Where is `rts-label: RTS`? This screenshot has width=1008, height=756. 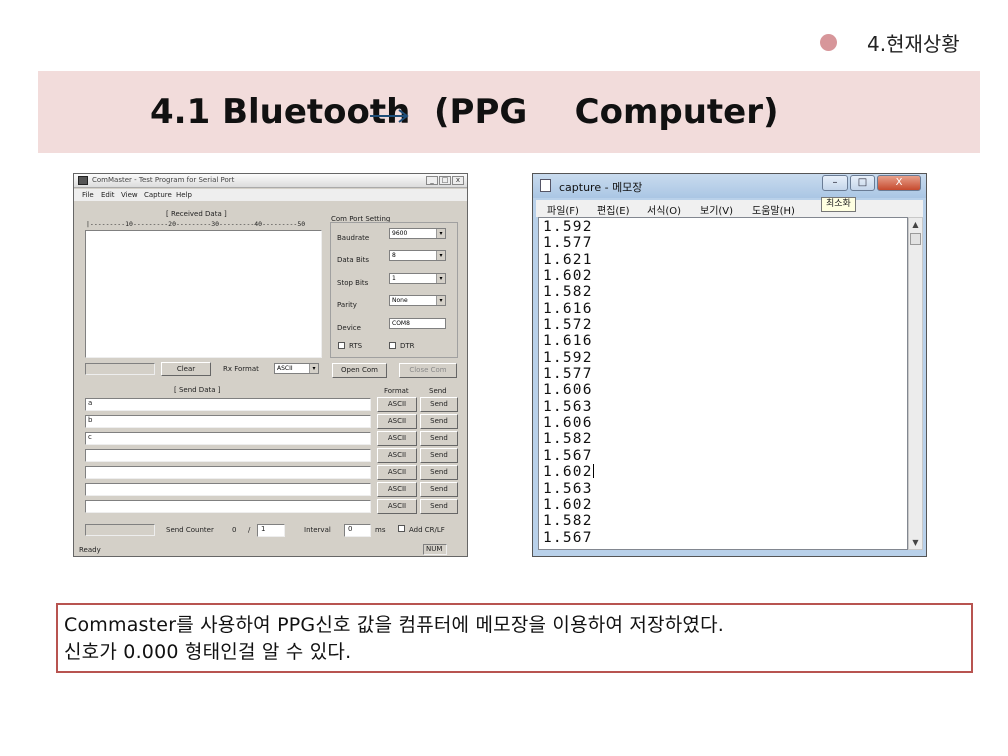
rts-label: RTS is located at coordinates (356, 346).